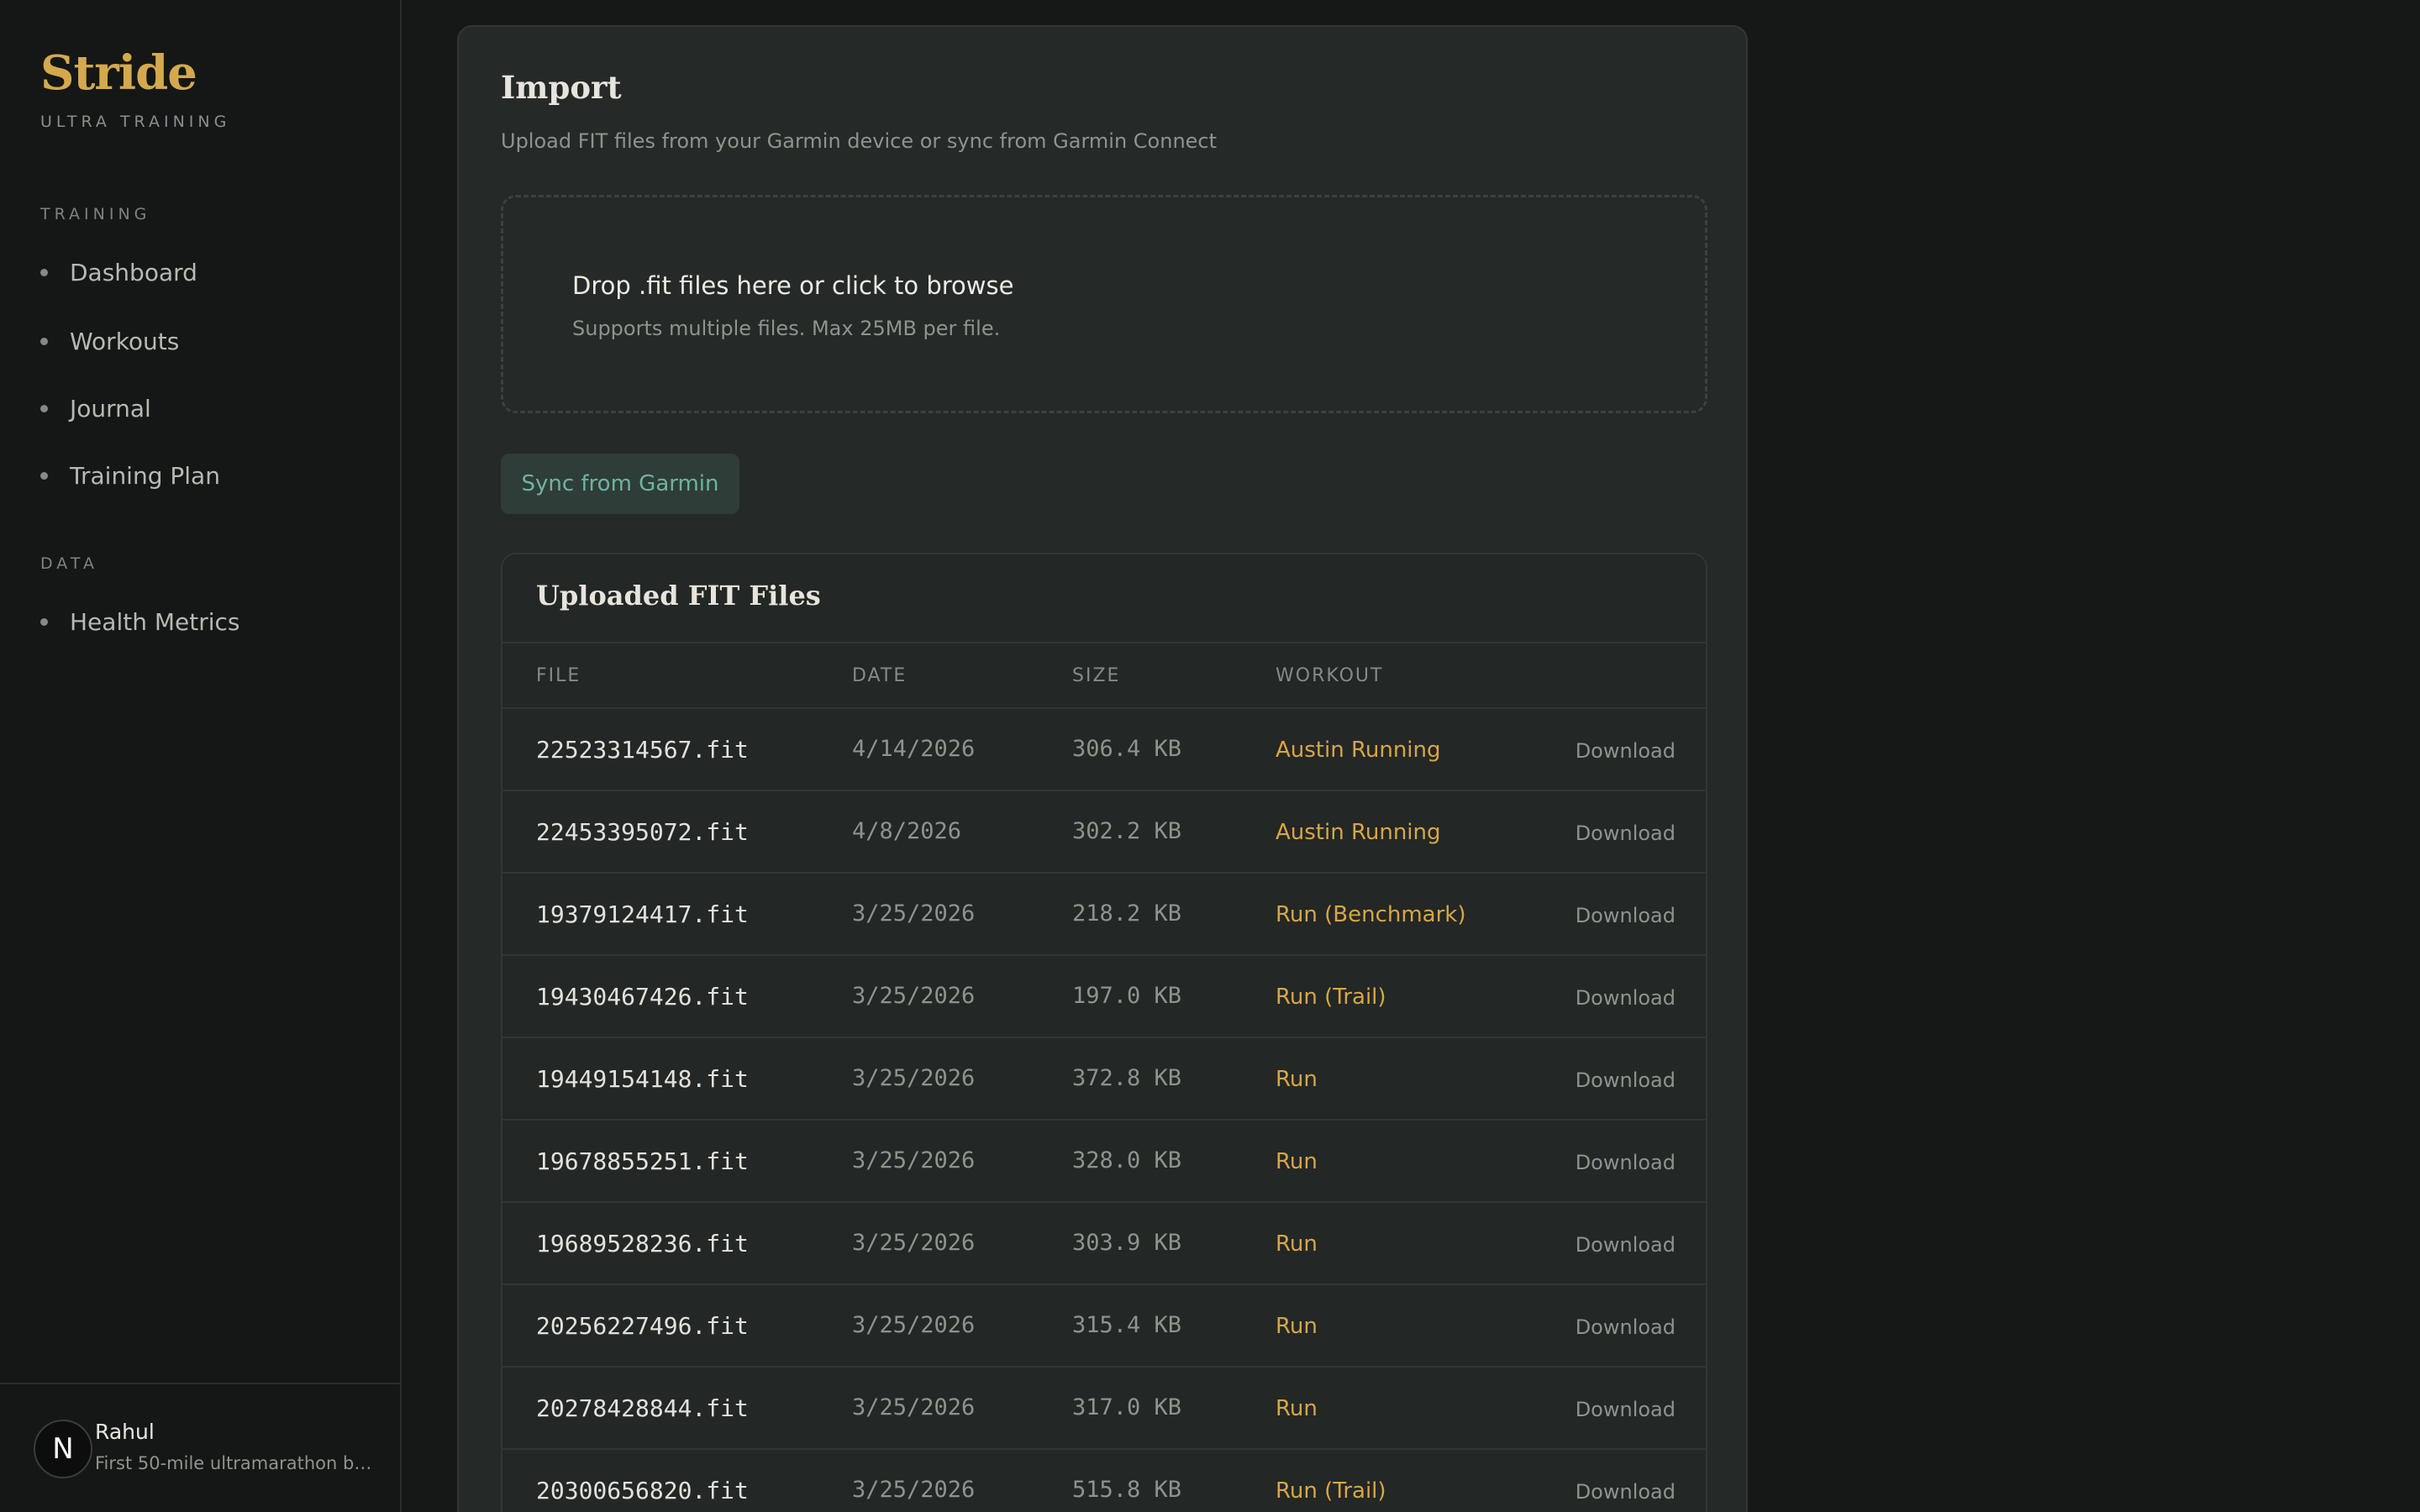 This screenshot has width=2420, height=1512. What do you see at coordinates (914, 749) in the screenshot?
I see `file-date: 4/14/2026` at bounding box center [914, 749].